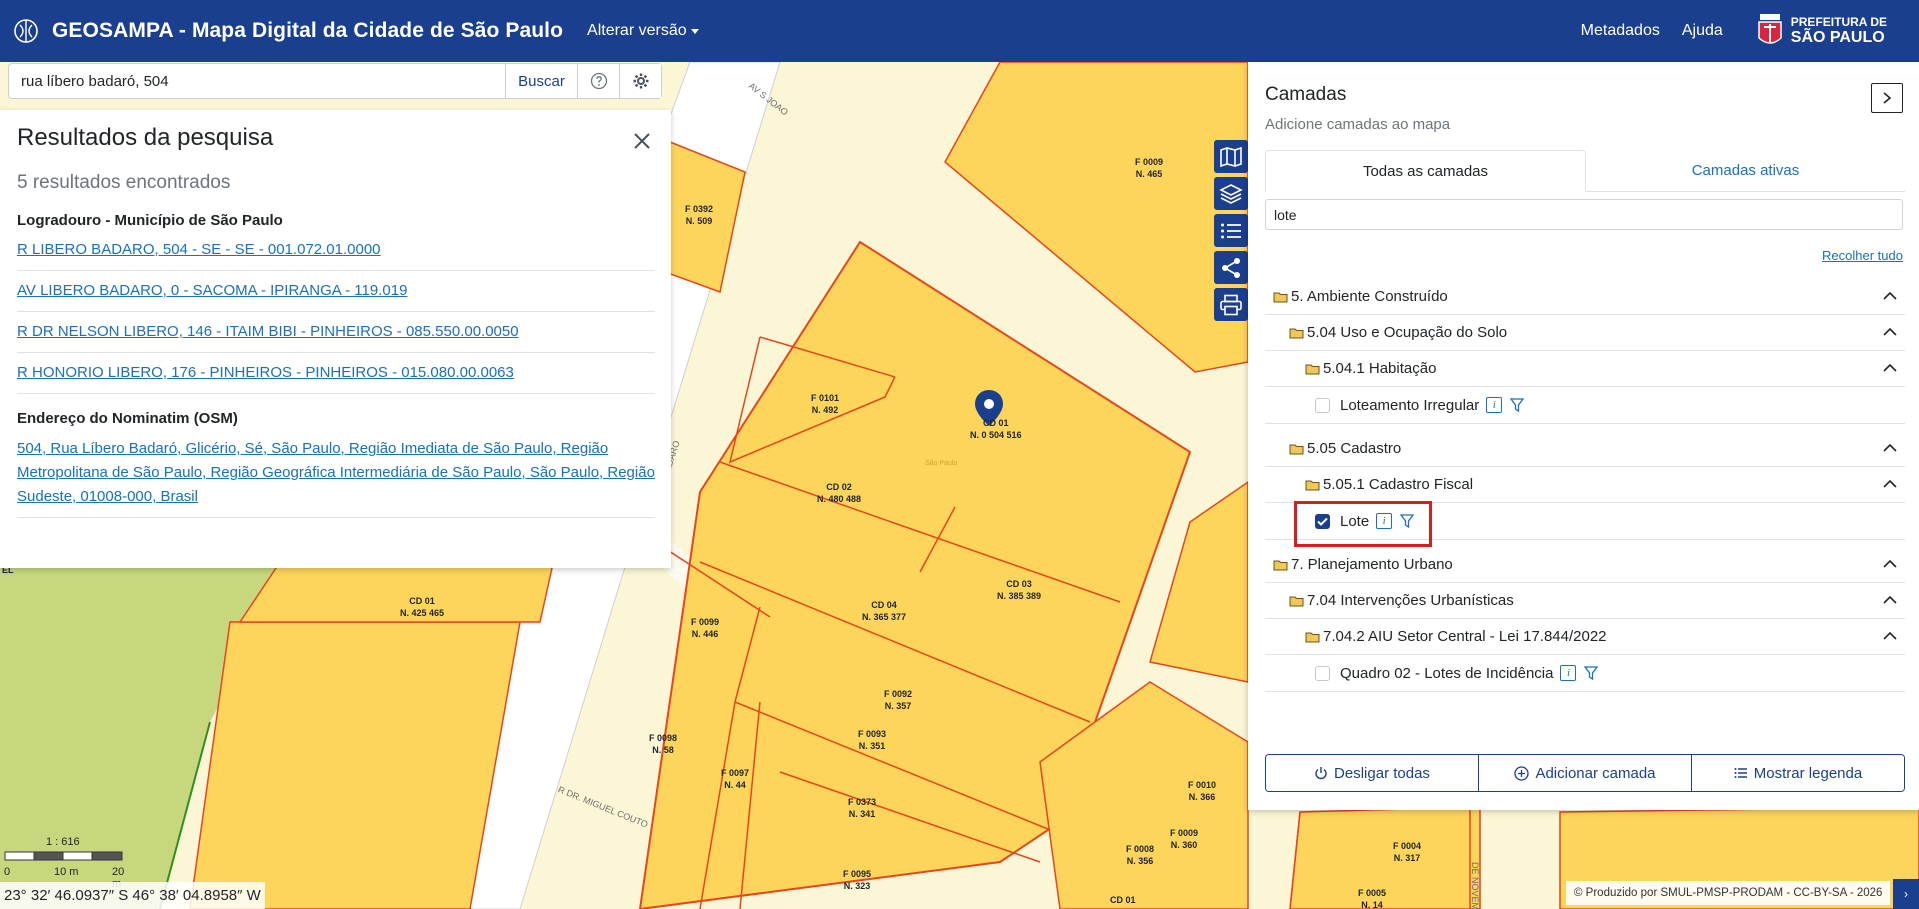  Describe the element at coordinates (735, 779) in the screenshot. I see `parcel-label: F 0097 N. 44` at that location.